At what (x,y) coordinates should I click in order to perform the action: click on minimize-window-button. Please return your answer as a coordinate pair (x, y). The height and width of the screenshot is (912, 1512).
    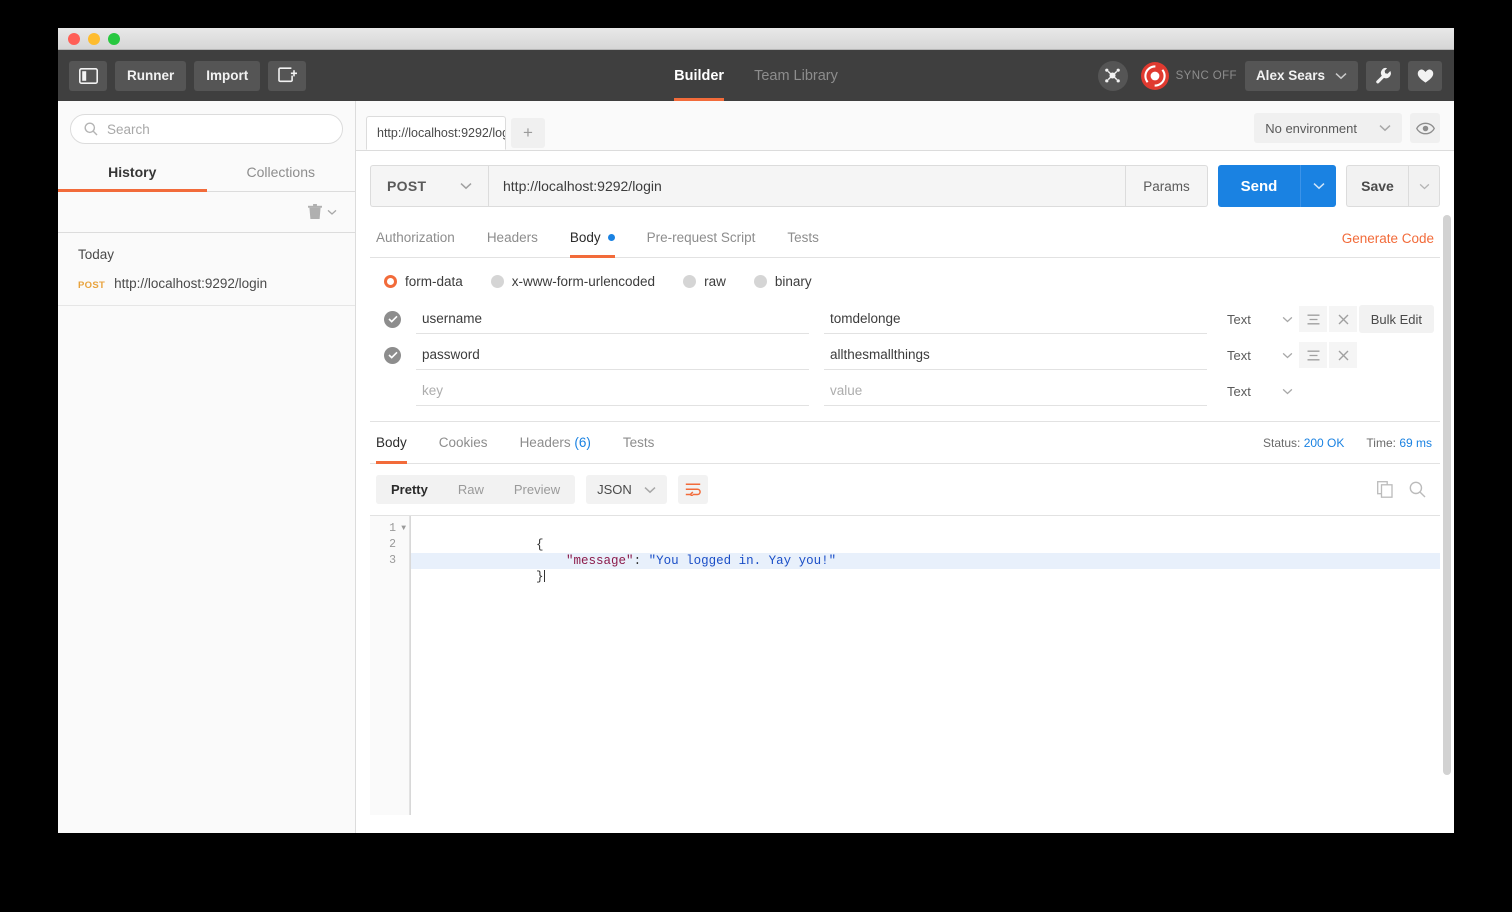
    Looking at the image, I should click on (94, 38).